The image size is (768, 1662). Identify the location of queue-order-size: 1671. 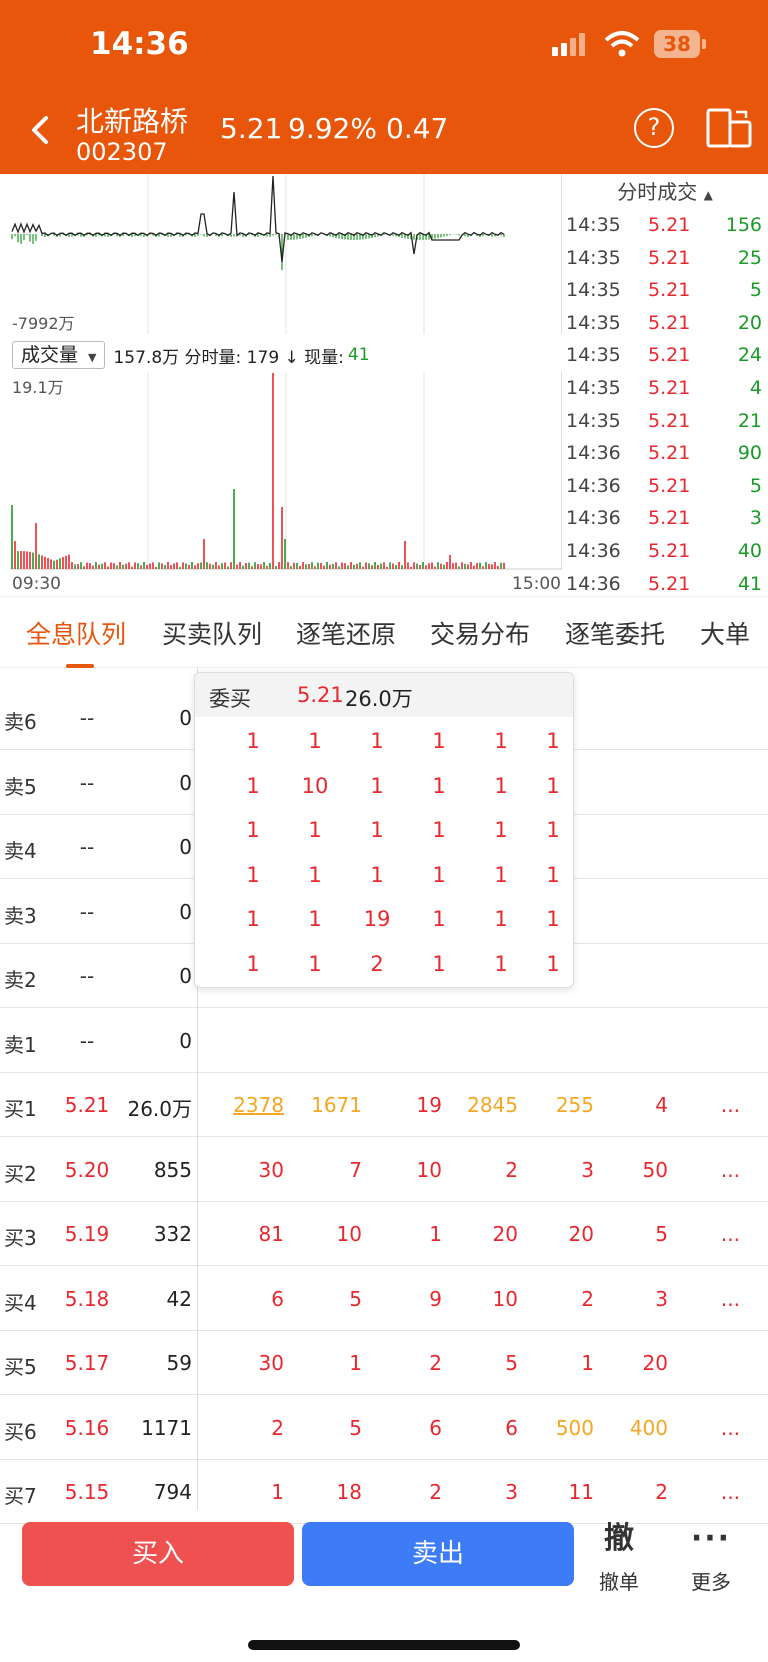
(336, 1105).